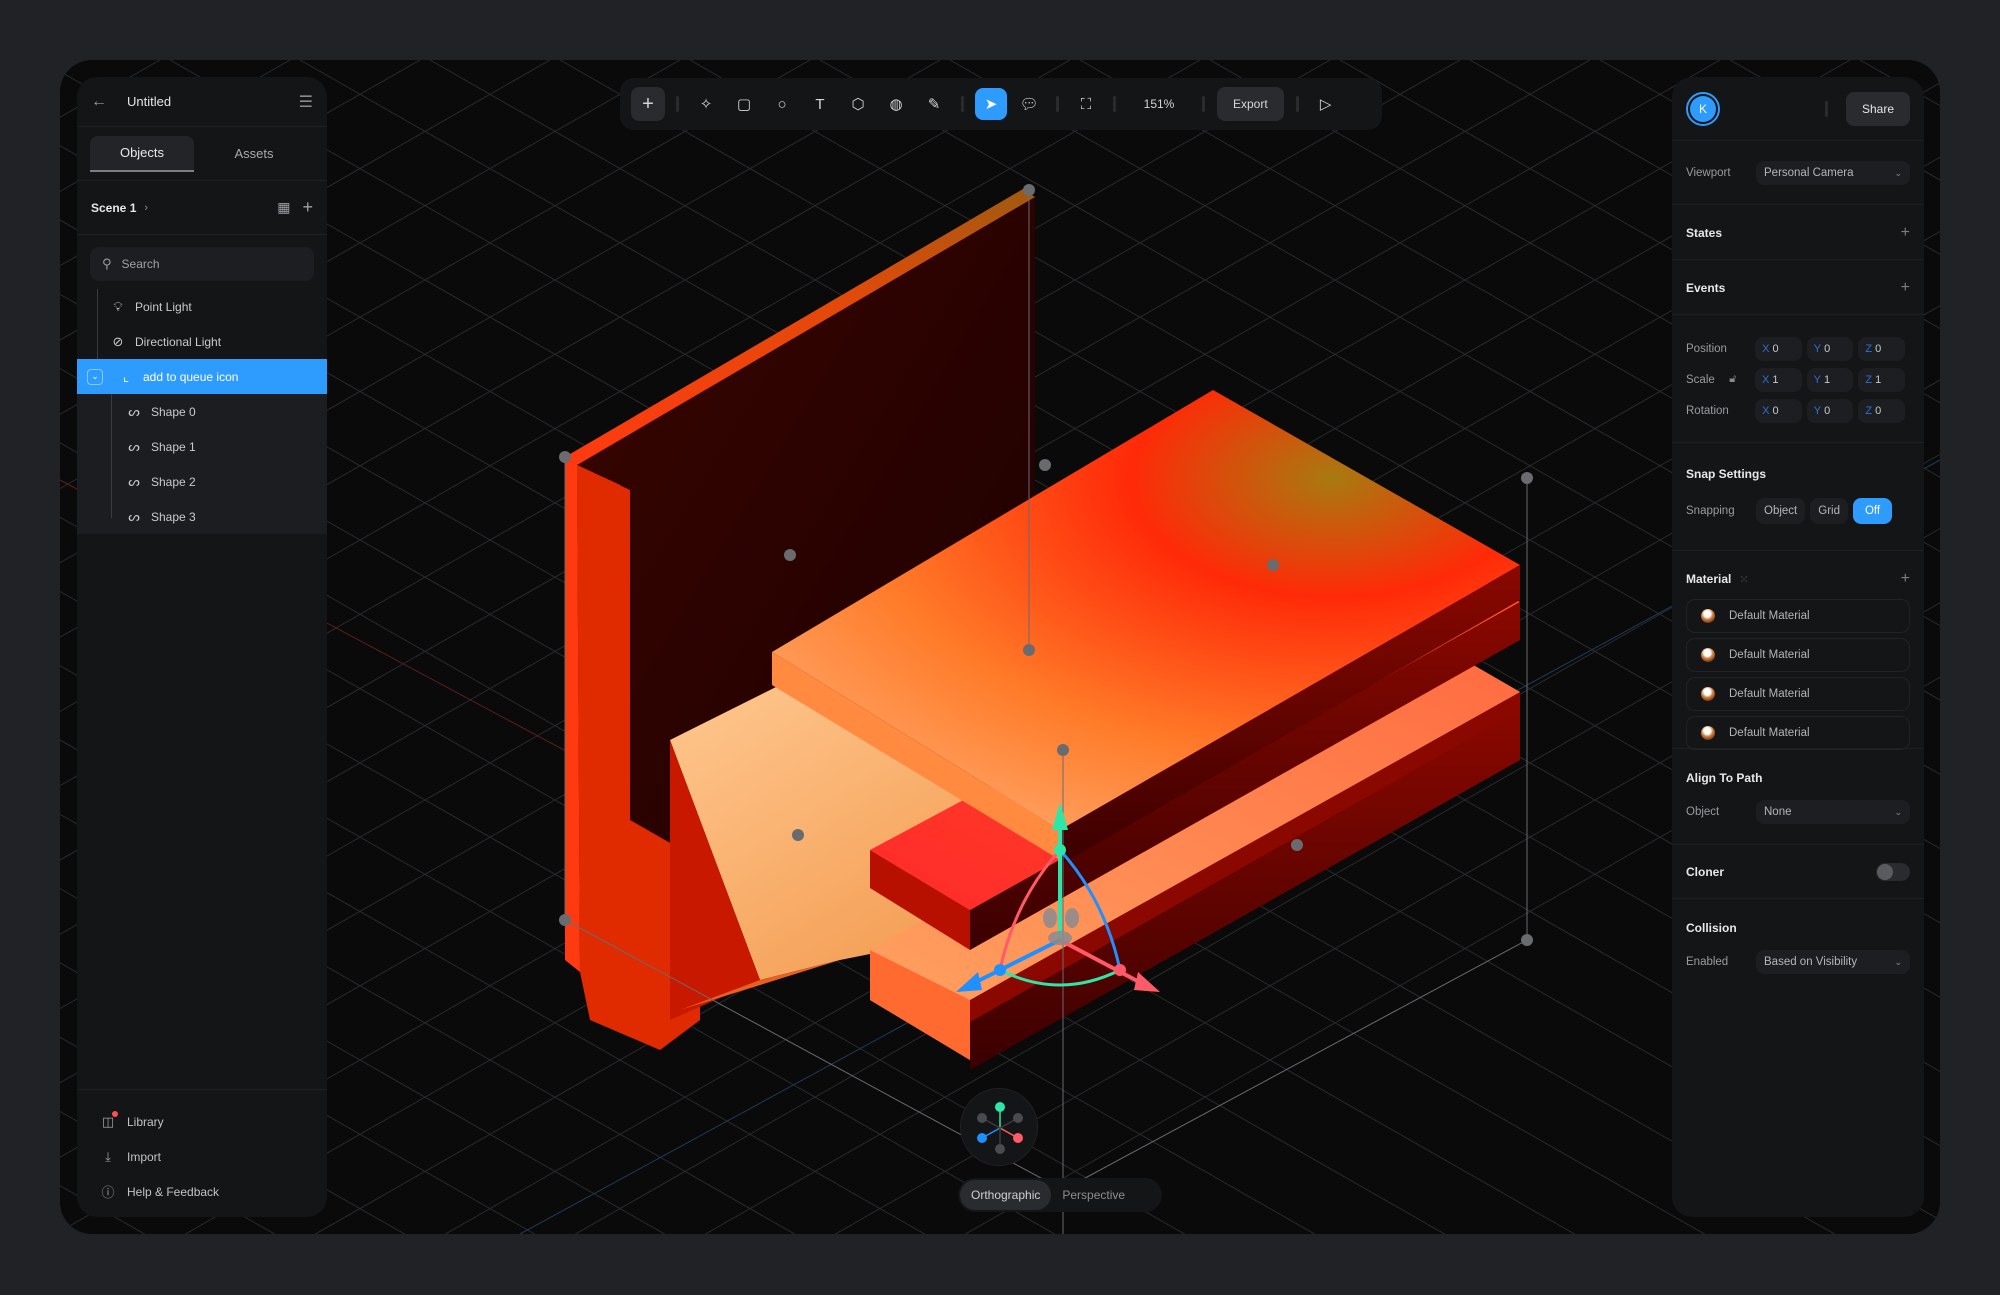 The image size is (2000, 1295). I want to click on path-icon: ᔕ, so click(134, 446).